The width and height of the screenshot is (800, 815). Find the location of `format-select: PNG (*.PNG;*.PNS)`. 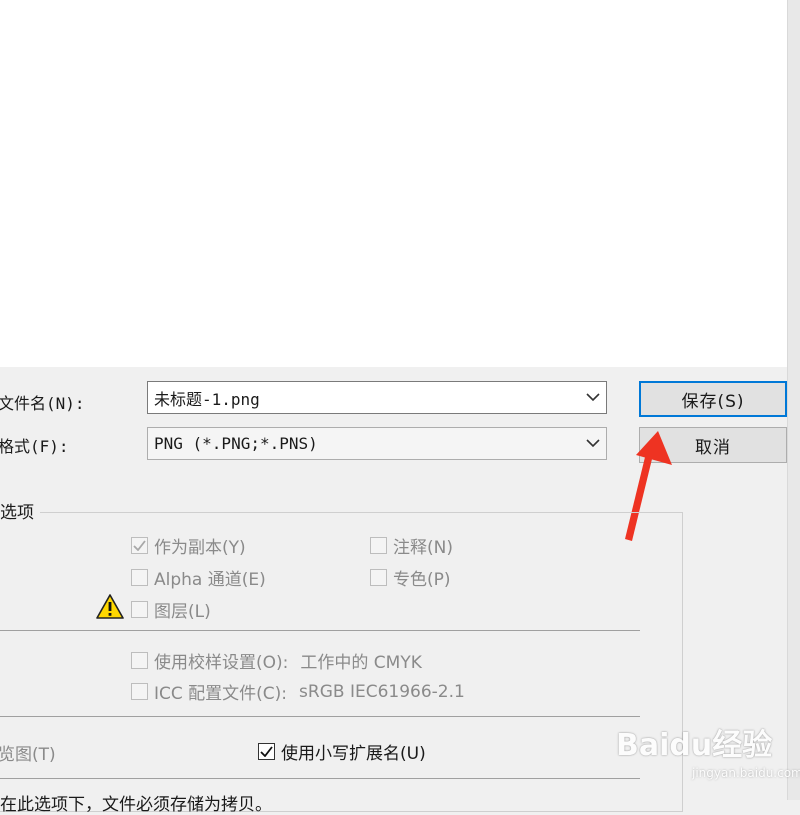

format-select: PNG (*.PNG;*.PNS) is located at coordinates (377, 443).